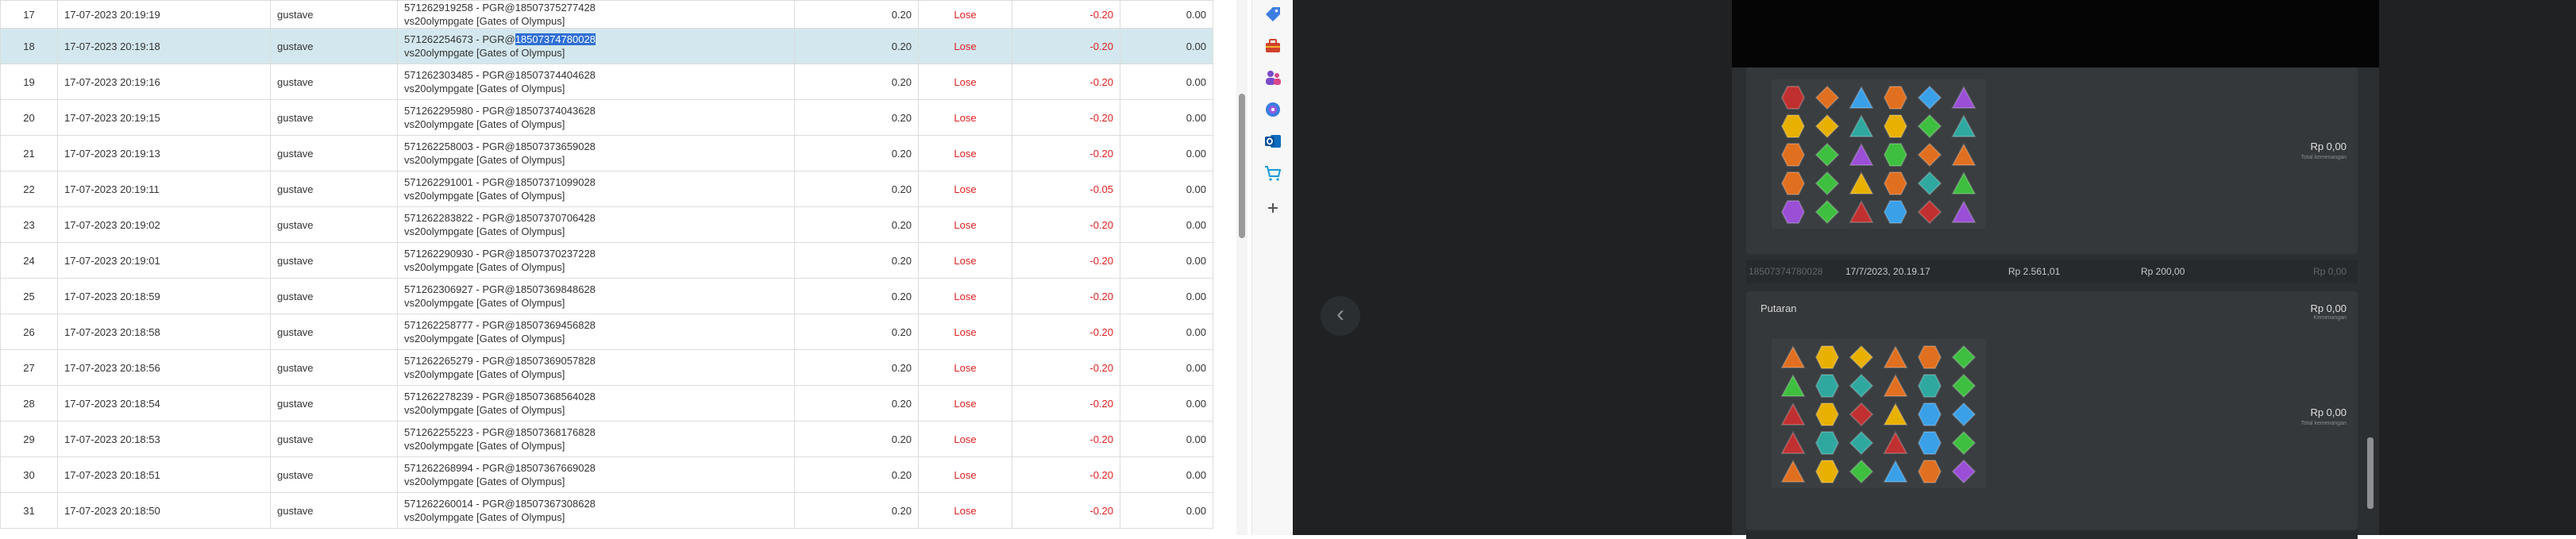  Describe the element at coordinates (2328, 412) in the screenshot. I see `total-win-amount-2: Rp 0,00` at that location.